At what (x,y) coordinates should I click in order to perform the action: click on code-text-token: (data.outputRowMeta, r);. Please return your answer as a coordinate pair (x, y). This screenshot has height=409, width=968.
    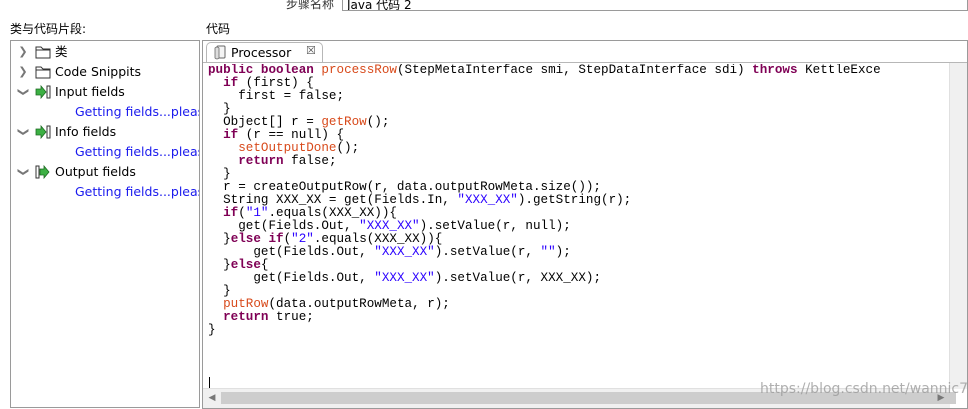
    Looking at the image, I should click on (359, 304).